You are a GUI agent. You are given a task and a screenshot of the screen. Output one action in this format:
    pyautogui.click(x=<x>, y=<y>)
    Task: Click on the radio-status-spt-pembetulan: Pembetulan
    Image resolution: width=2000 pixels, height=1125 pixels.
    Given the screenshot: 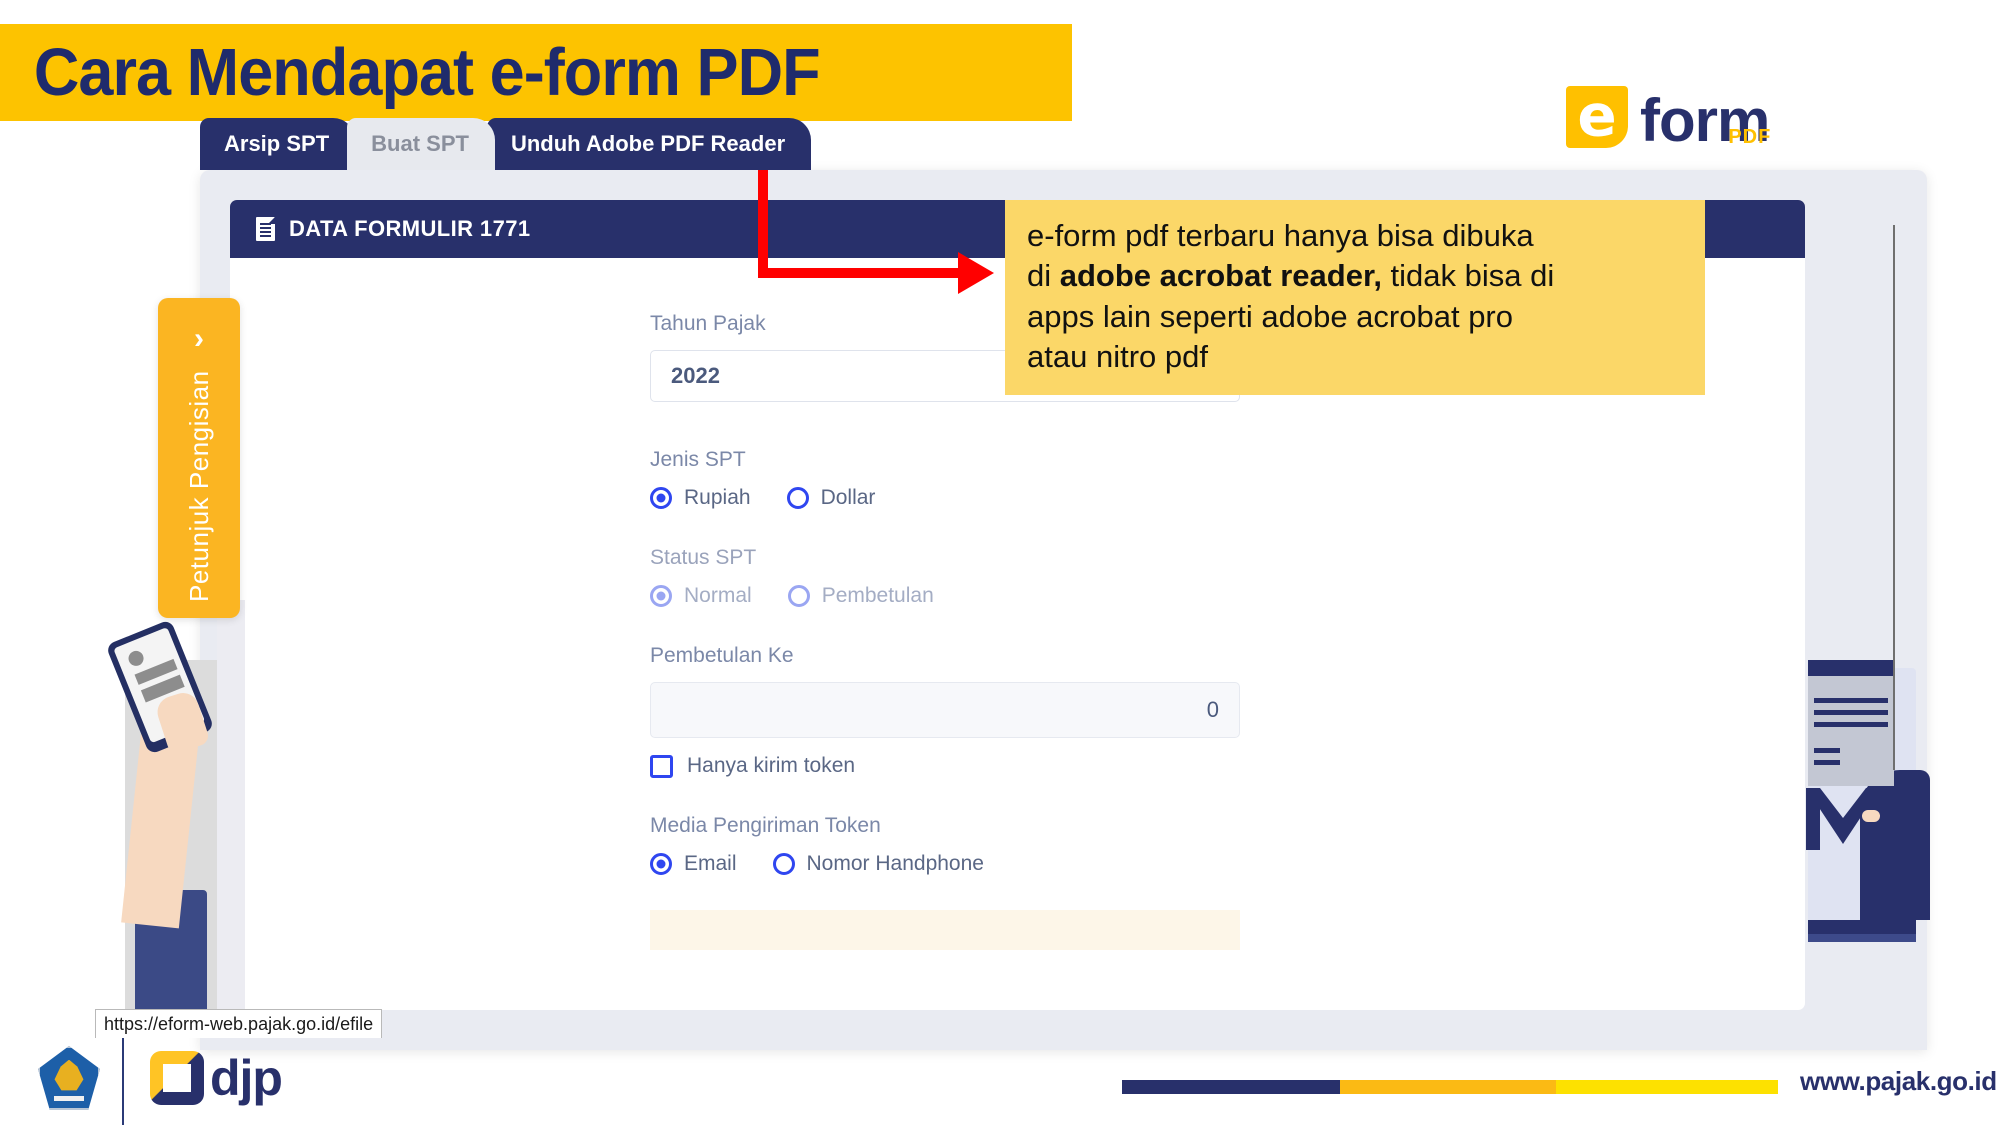 What is the action you would take?
    pyautogui.click(x=860, y=596)
    